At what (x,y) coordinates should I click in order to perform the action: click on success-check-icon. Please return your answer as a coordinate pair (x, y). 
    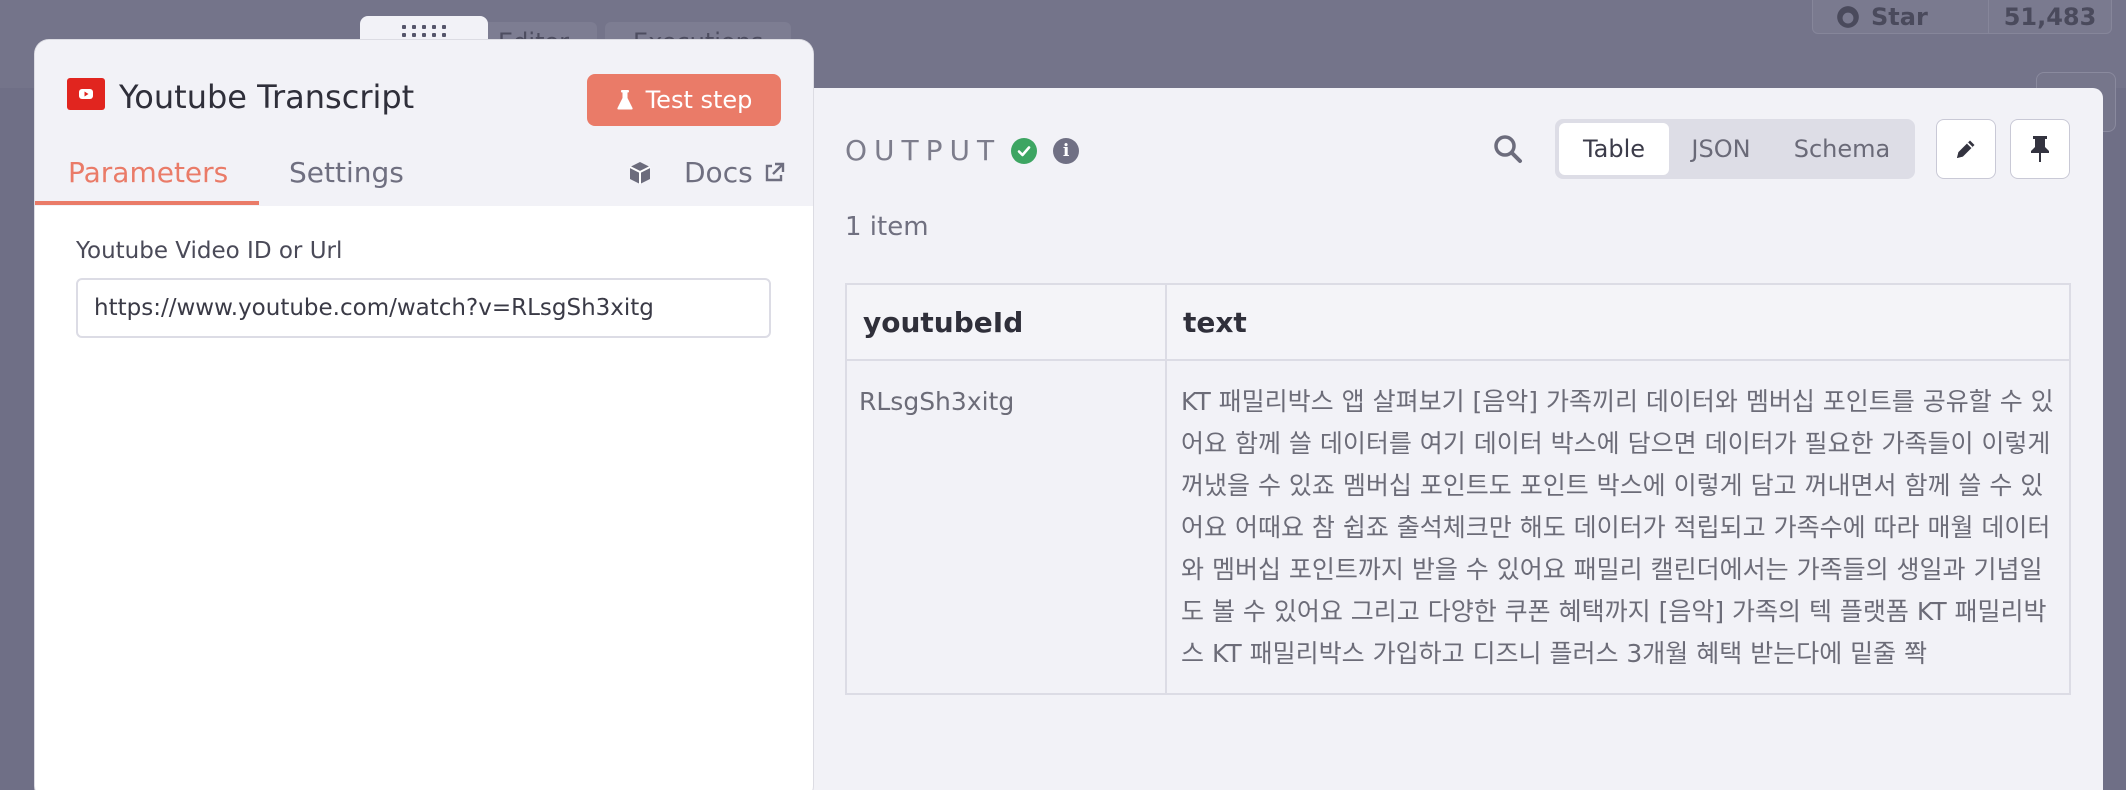
    Looking at the image, I should click on (1024, 150).